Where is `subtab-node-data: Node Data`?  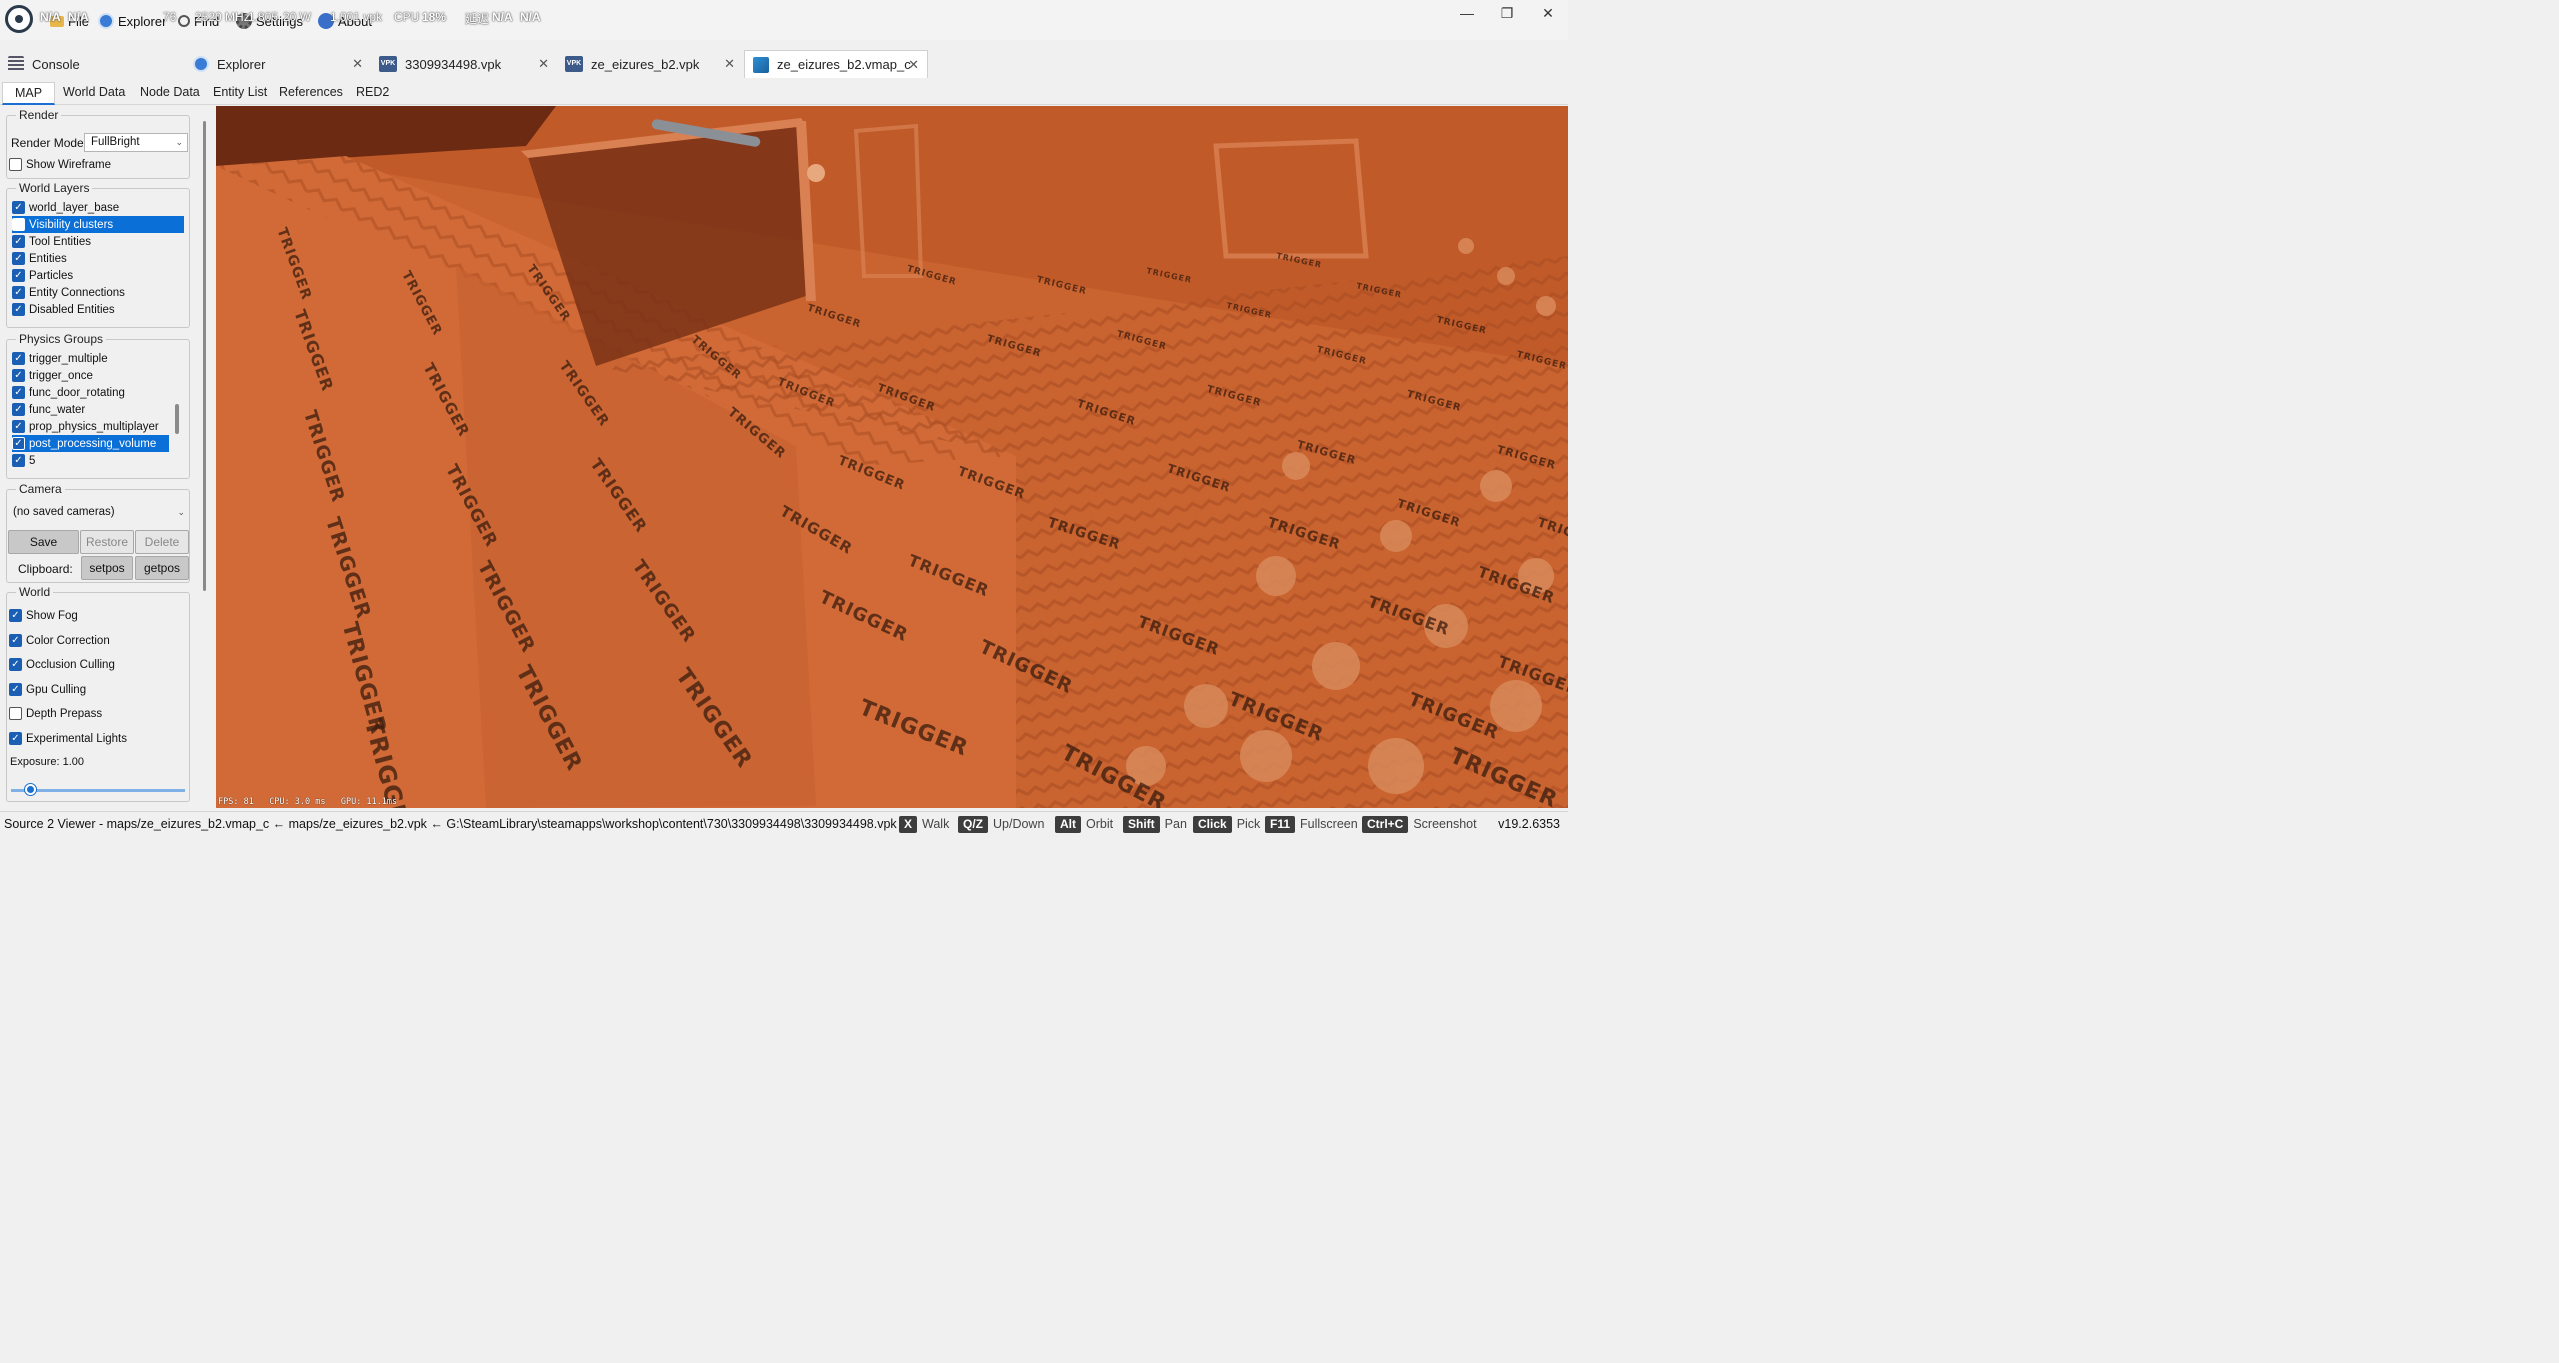
subtab-node-data: Node Data is located at coordinates (170, 95).